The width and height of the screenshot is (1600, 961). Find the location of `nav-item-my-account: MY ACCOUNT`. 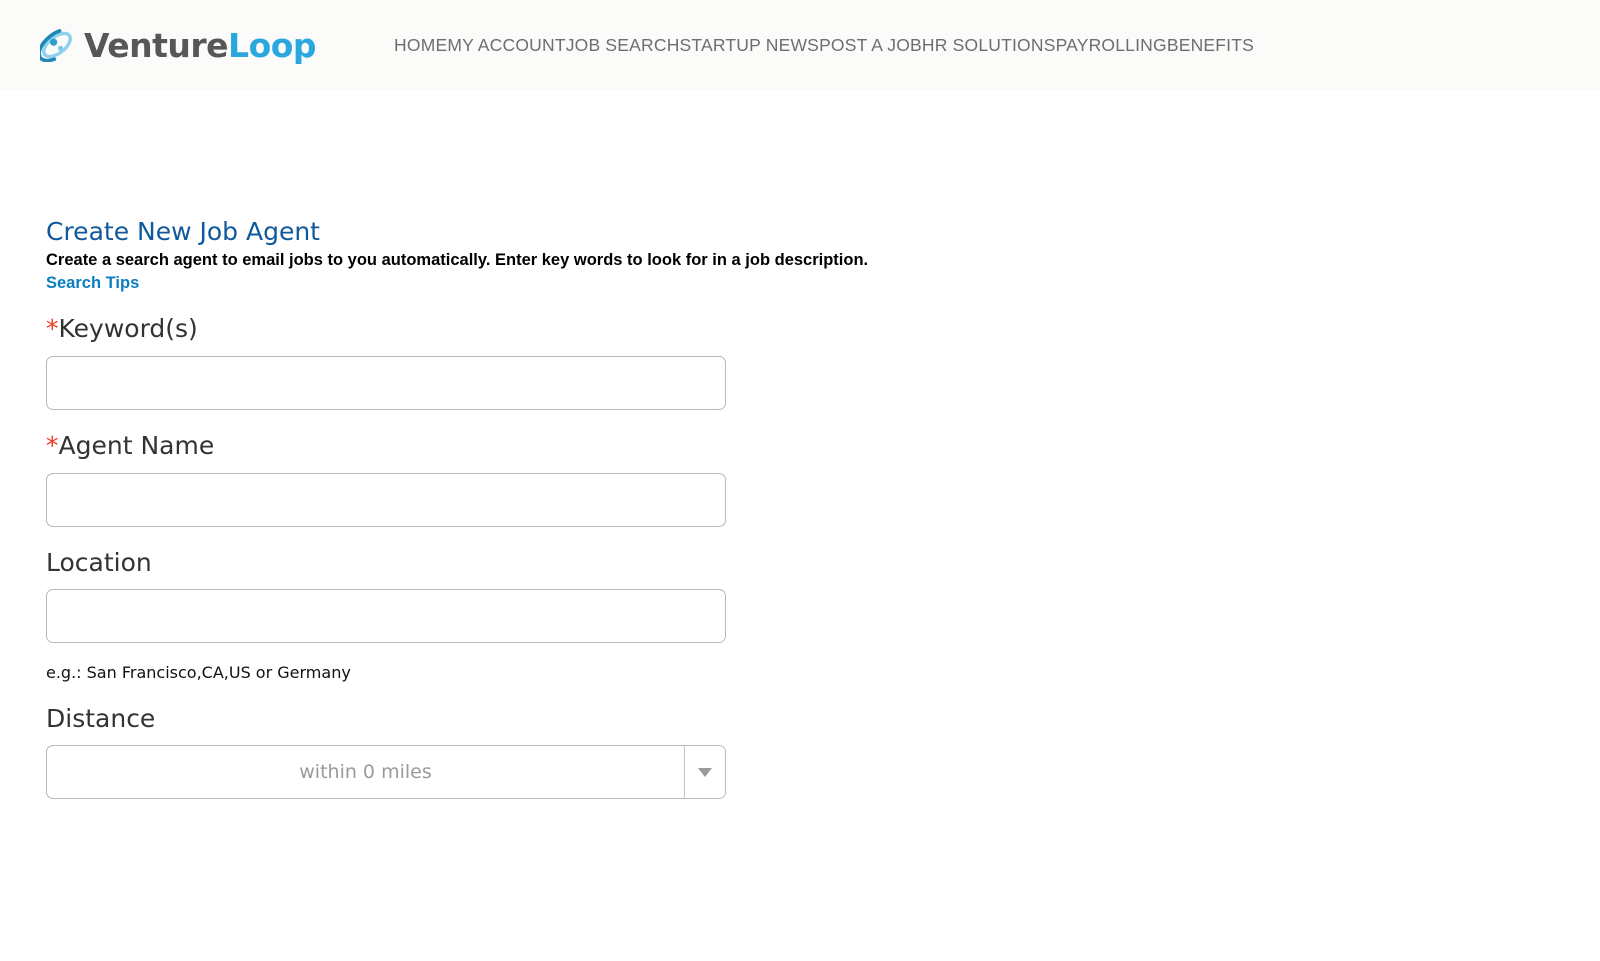

nav-item-my-account: MY ACCOUNT is located at coordinates (506, 45).